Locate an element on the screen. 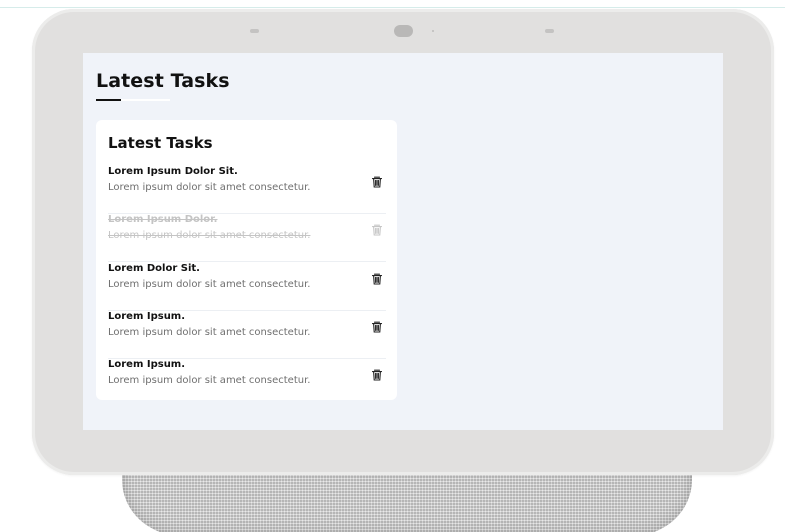 The width and height of the screenshot is (785, 532). task-title: Lorem Ipsum Dolor Sit. is located at coordinates (173, 171).